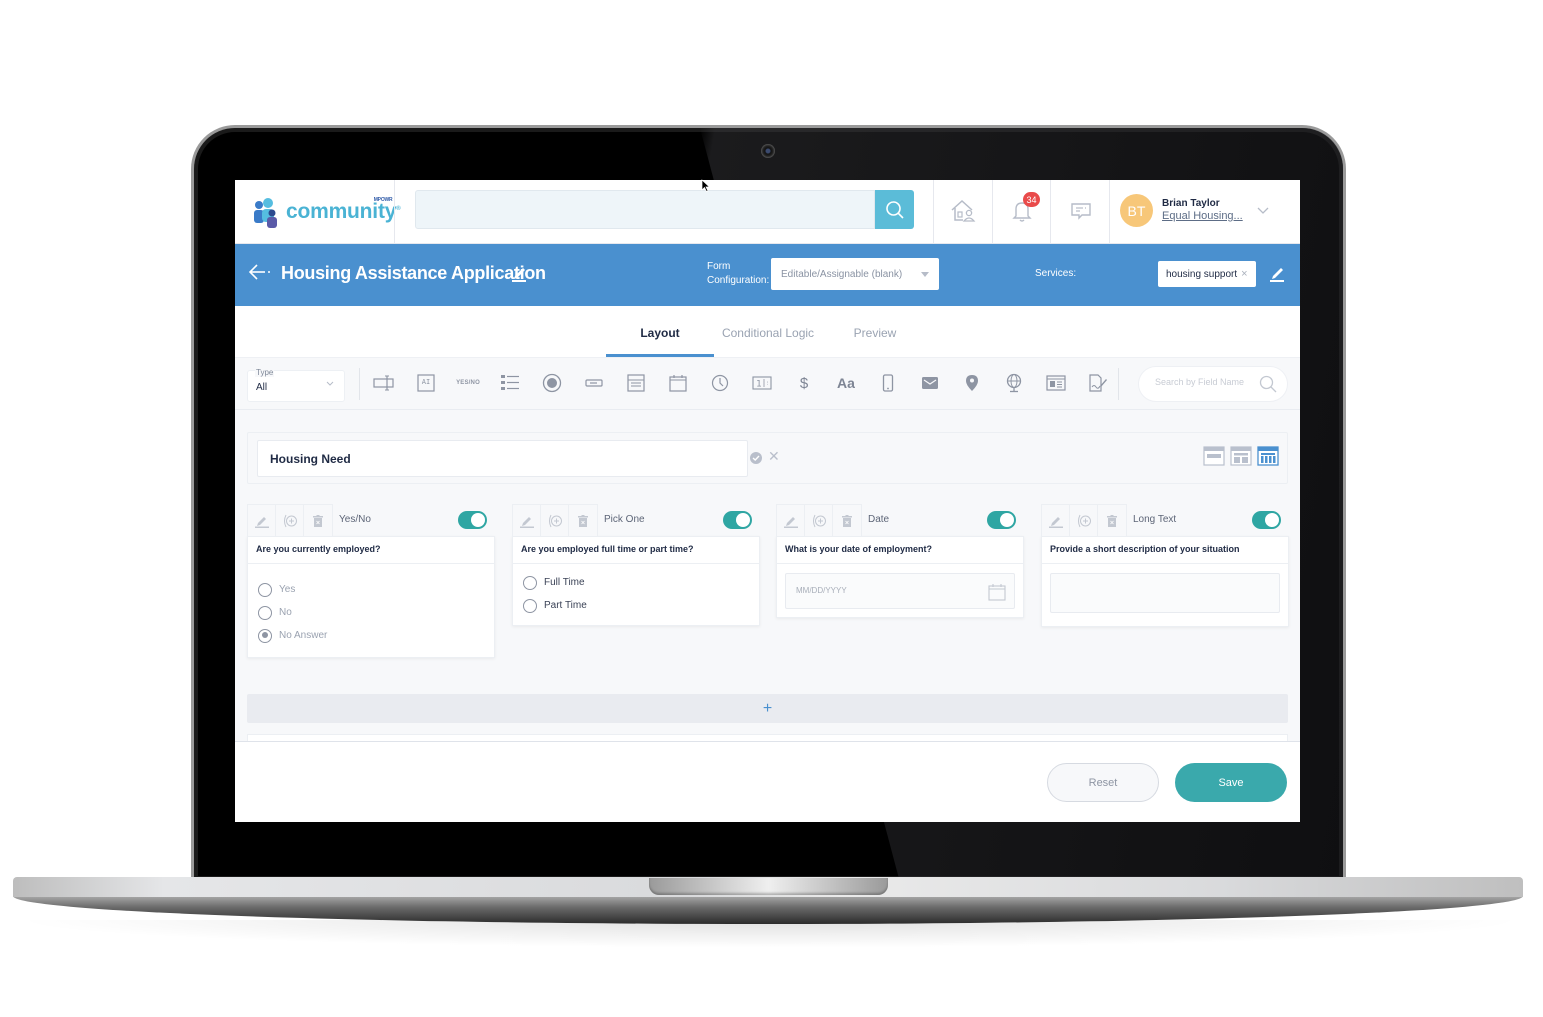 The image size is (1543, 1017). I want to click on add-section-button: +, so click(767, 708).